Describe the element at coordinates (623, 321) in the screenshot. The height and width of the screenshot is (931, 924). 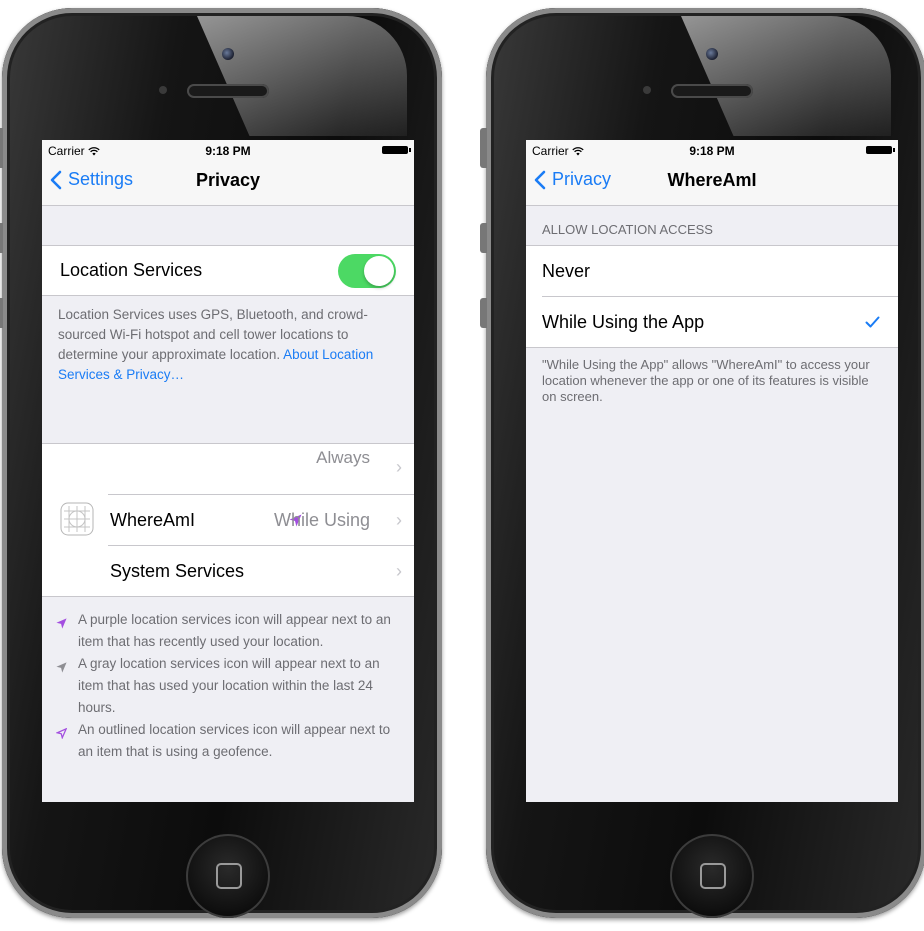
I see `option-label: While Using the App` at that location.